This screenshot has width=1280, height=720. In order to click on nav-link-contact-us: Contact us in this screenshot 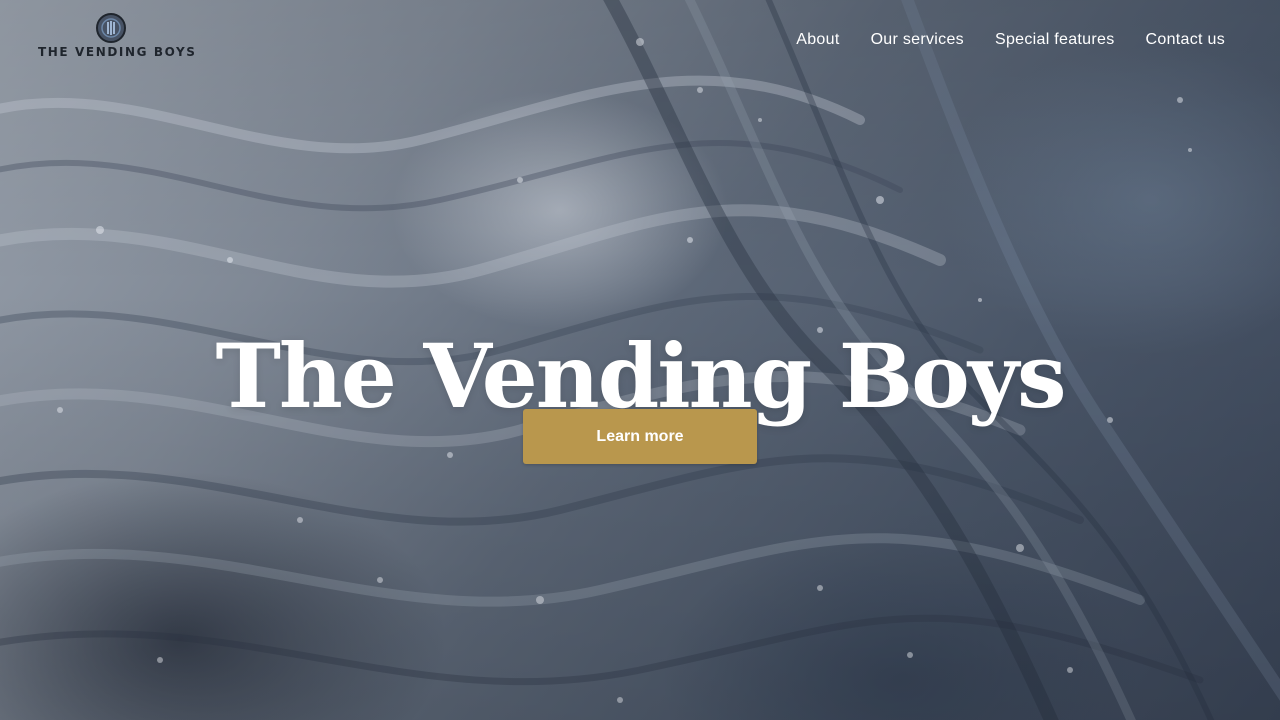, I will do `click(1185, 40)`.